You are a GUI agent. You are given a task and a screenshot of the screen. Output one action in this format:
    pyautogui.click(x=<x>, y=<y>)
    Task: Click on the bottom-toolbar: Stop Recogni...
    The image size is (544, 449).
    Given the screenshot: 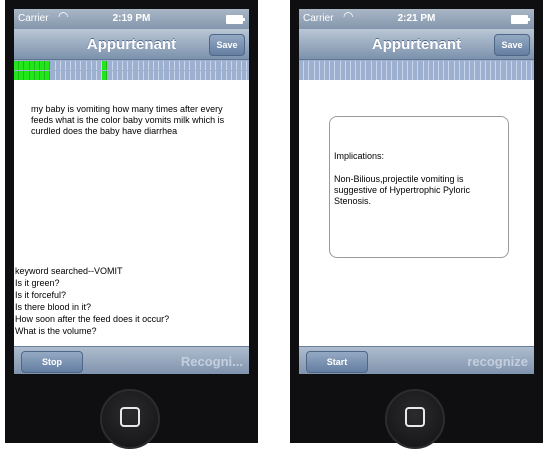 What is the action you would take?
    pyautogui.click(x=131, y=360)
    